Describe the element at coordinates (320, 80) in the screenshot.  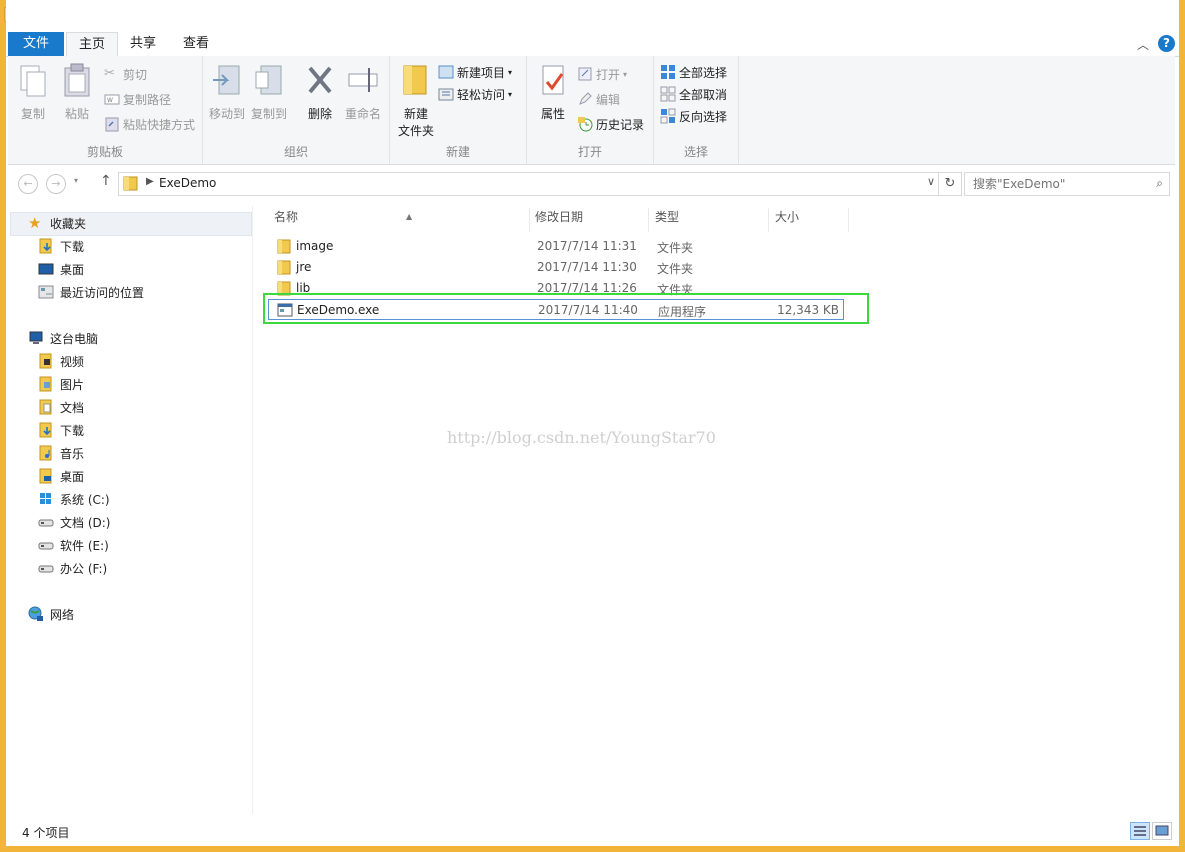
I see `delete-x-icon` at that location.